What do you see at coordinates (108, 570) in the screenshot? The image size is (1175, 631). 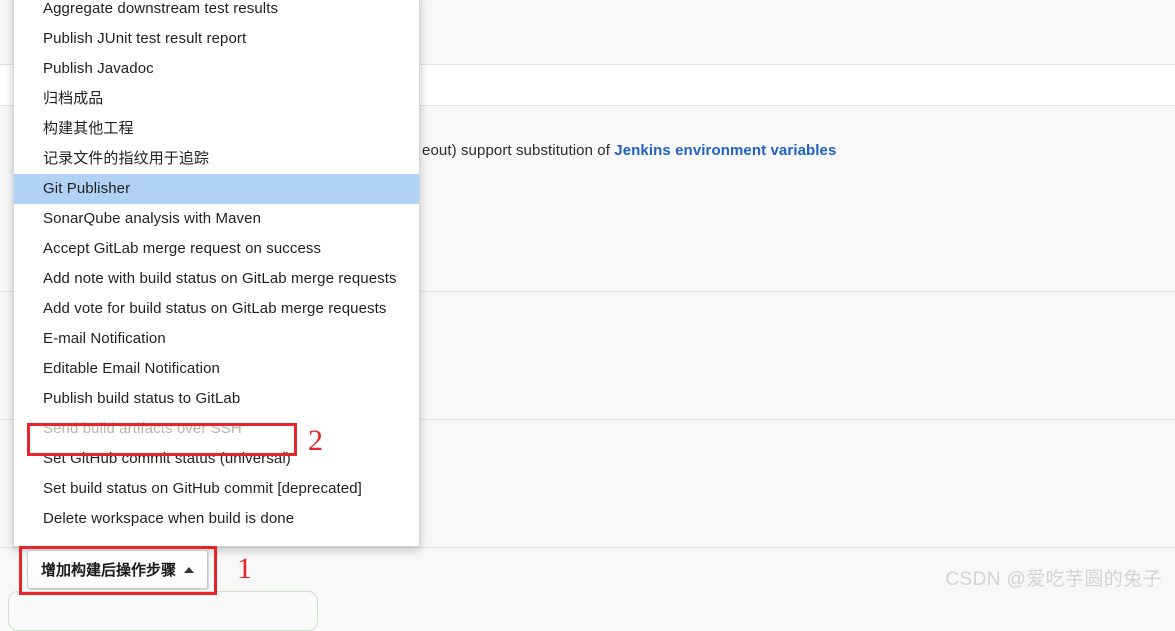 I see `add-post-build-step-label: 增加构建后操作步骤` at bounding box center [108, 570].